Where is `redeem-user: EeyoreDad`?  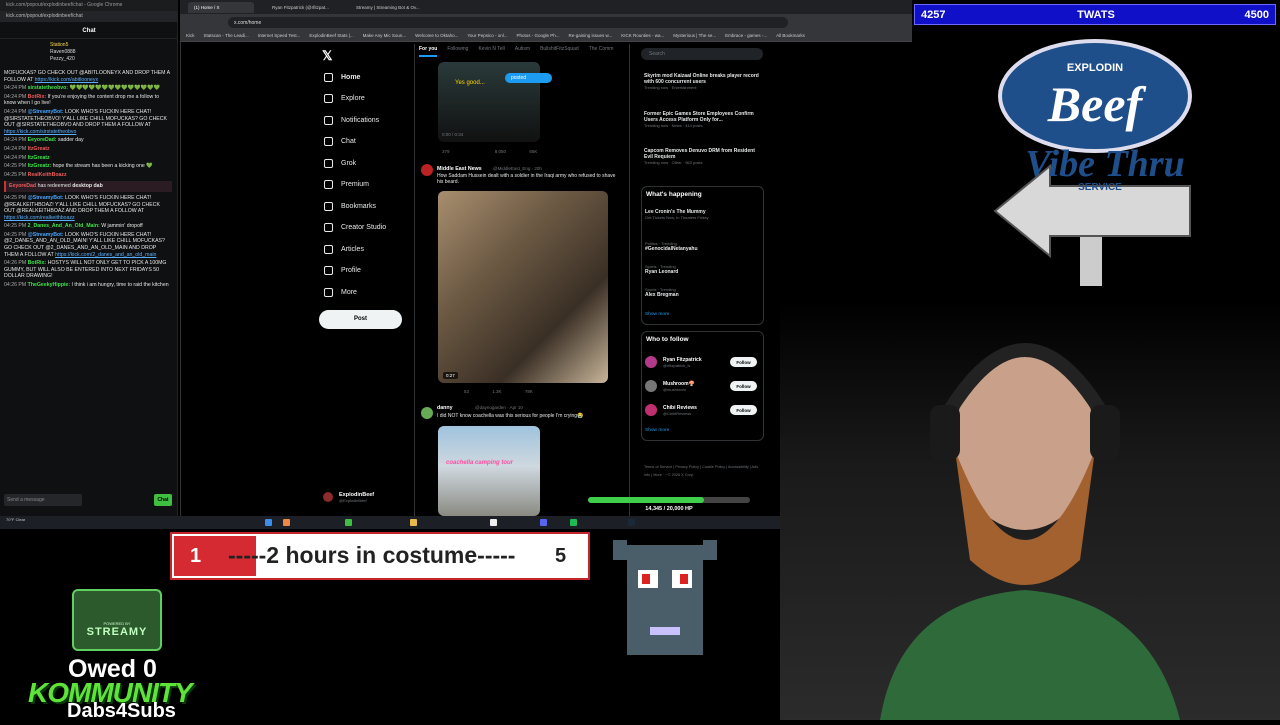
redeem-user: EeyoreDad is located at coordinates (22, 186).